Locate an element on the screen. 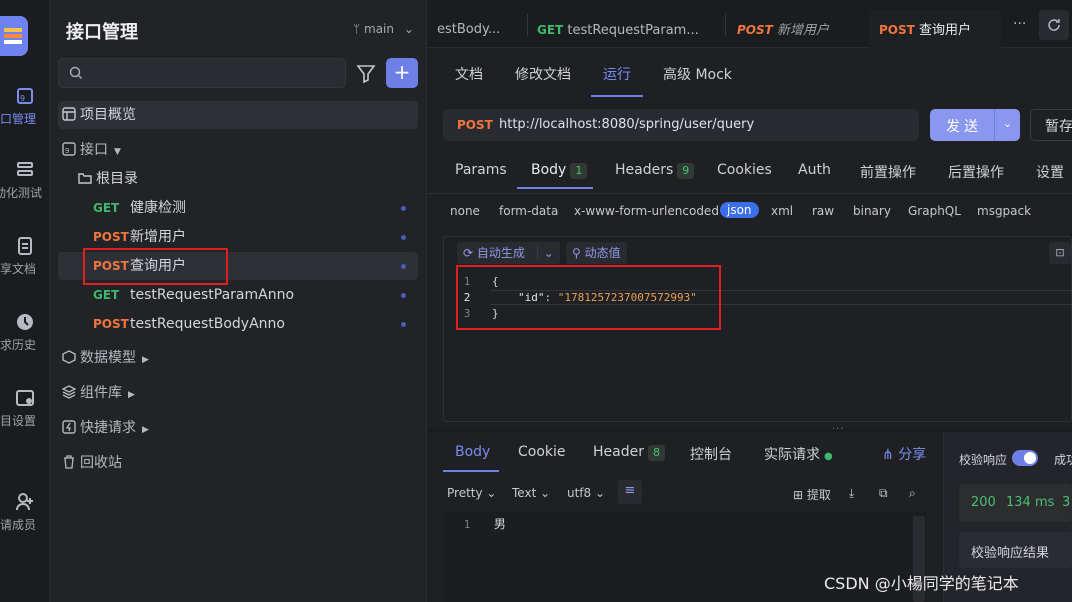 The width and height of the screenshot is (1072, 602). api-folder-icon: 9 is located at coordinates (69, 149).